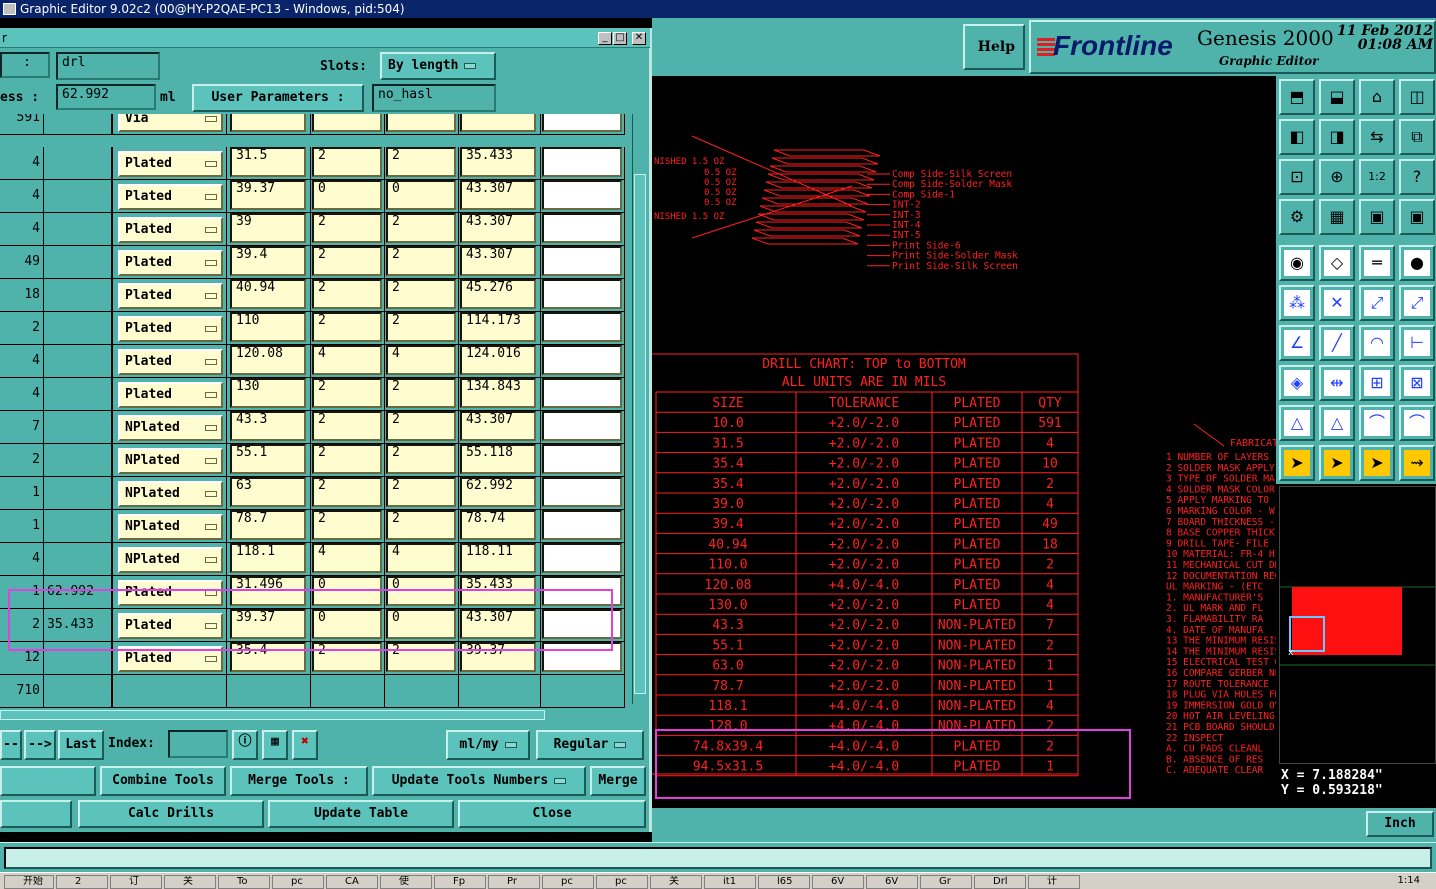 The image size is (1436, 889). What do you see at coordinates (1417, 217) in the screenshot?
I see `layer-toggle-2-icon: ▣` at bounding box center [1417, 217].